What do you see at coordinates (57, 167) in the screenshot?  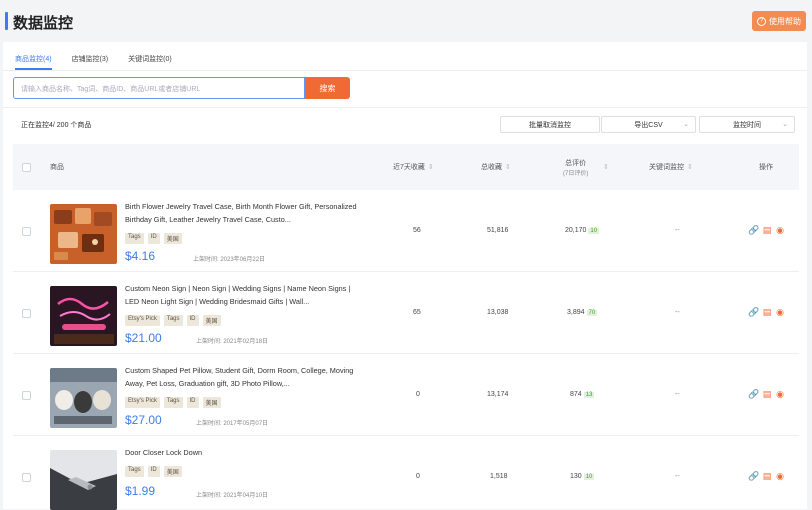 I see `col-product: 商品` at bounding box center [57, 167].